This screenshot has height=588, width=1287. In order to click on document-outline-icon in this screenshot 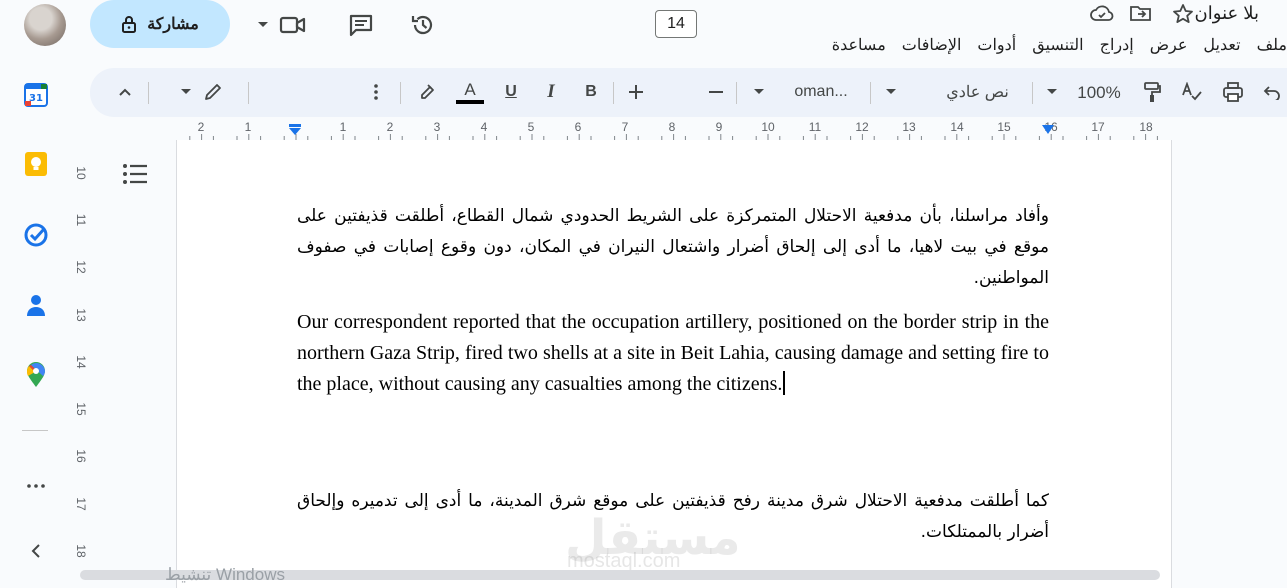, I will do `click(135, 174)`.